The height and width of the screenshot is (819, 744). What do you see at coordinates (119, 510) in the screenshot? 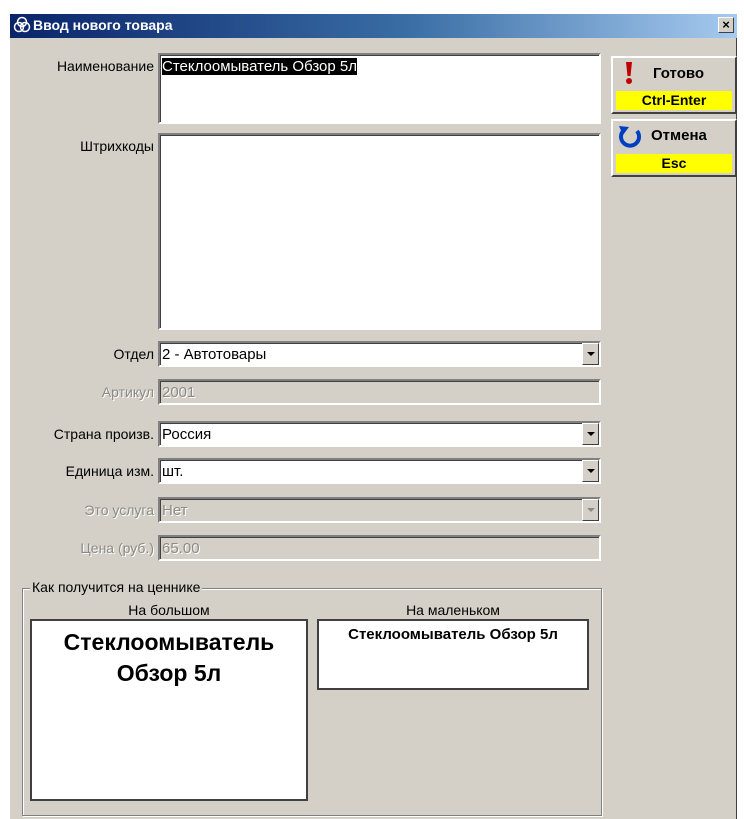
I see `is-service-label: Это услуга` at bounding box center [119, 510].